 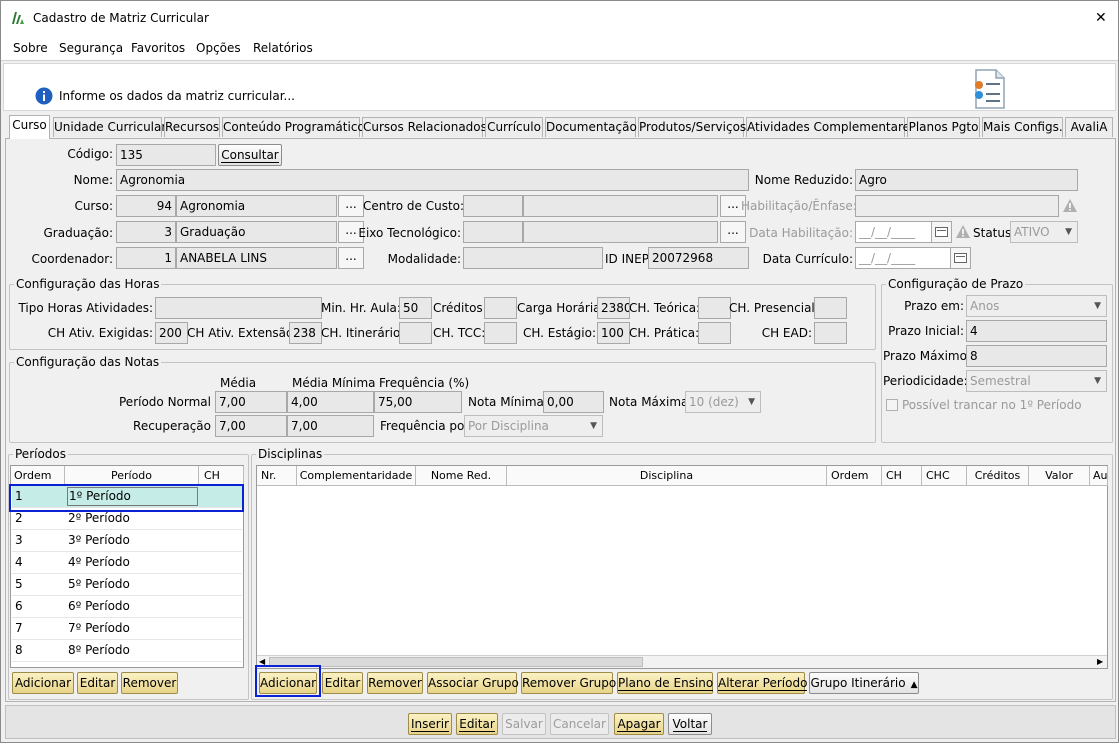 I want to click on codigo-field: 135, so click(x=166, y=155).